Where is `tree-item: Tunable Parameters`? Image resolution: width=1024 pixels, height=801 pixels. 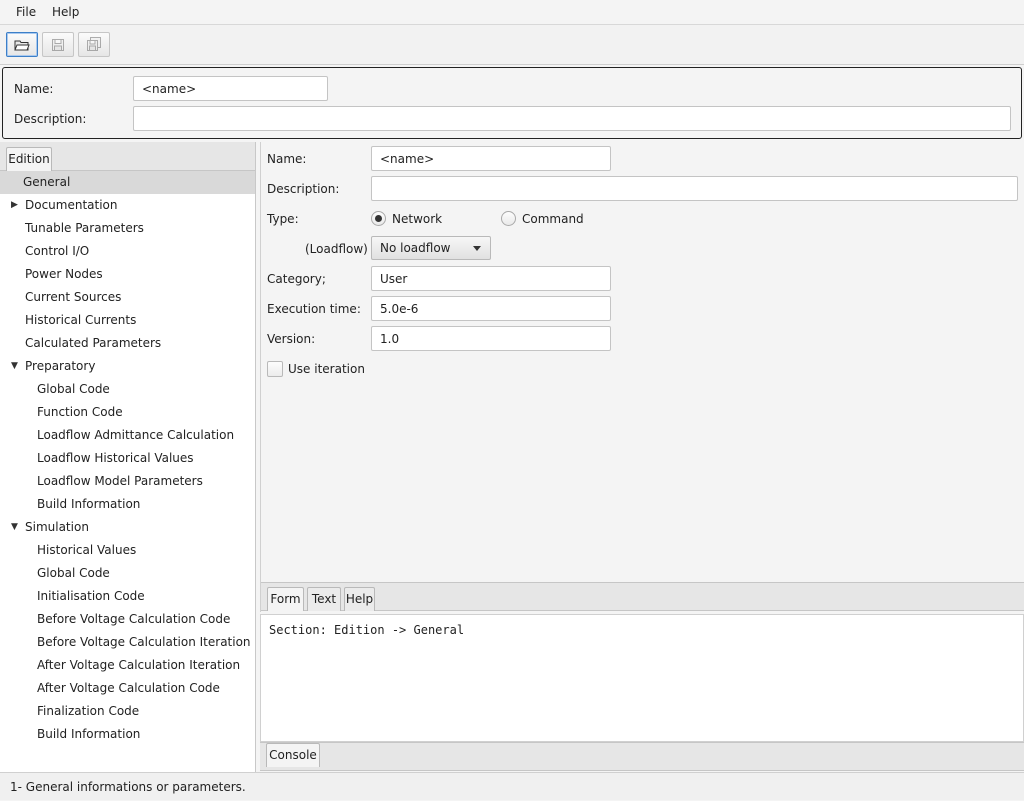
tree-item: Tunable Parameters is located at coordinates (127, 228).